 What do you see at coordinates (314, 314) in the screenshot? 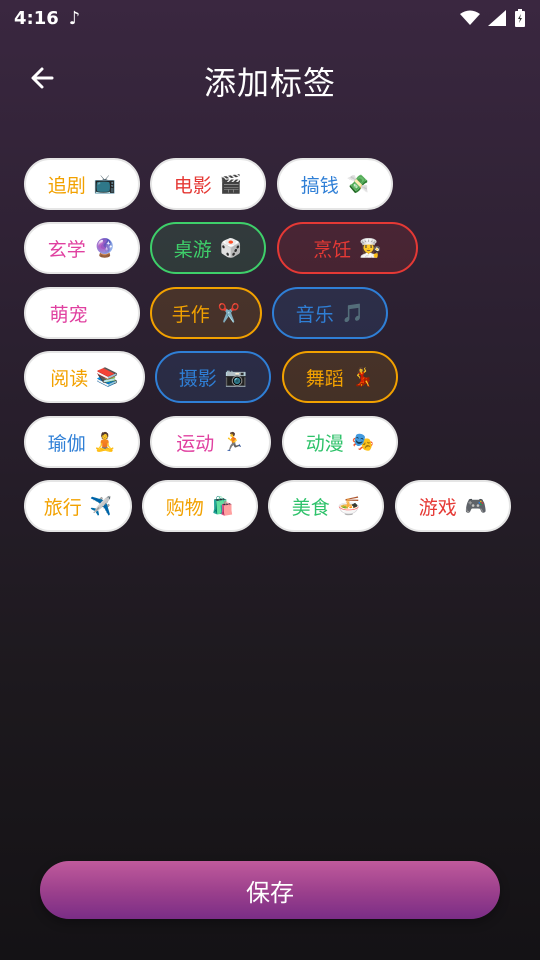
I see `tag-label: 音乐` at bounding box center [314, 314].